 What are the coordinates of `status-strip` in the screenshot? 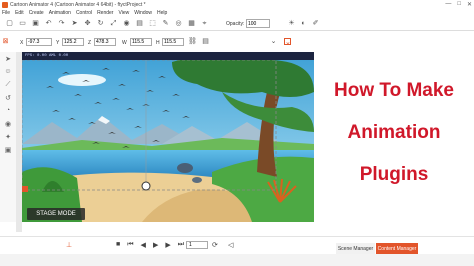 It's located at (237, 260).